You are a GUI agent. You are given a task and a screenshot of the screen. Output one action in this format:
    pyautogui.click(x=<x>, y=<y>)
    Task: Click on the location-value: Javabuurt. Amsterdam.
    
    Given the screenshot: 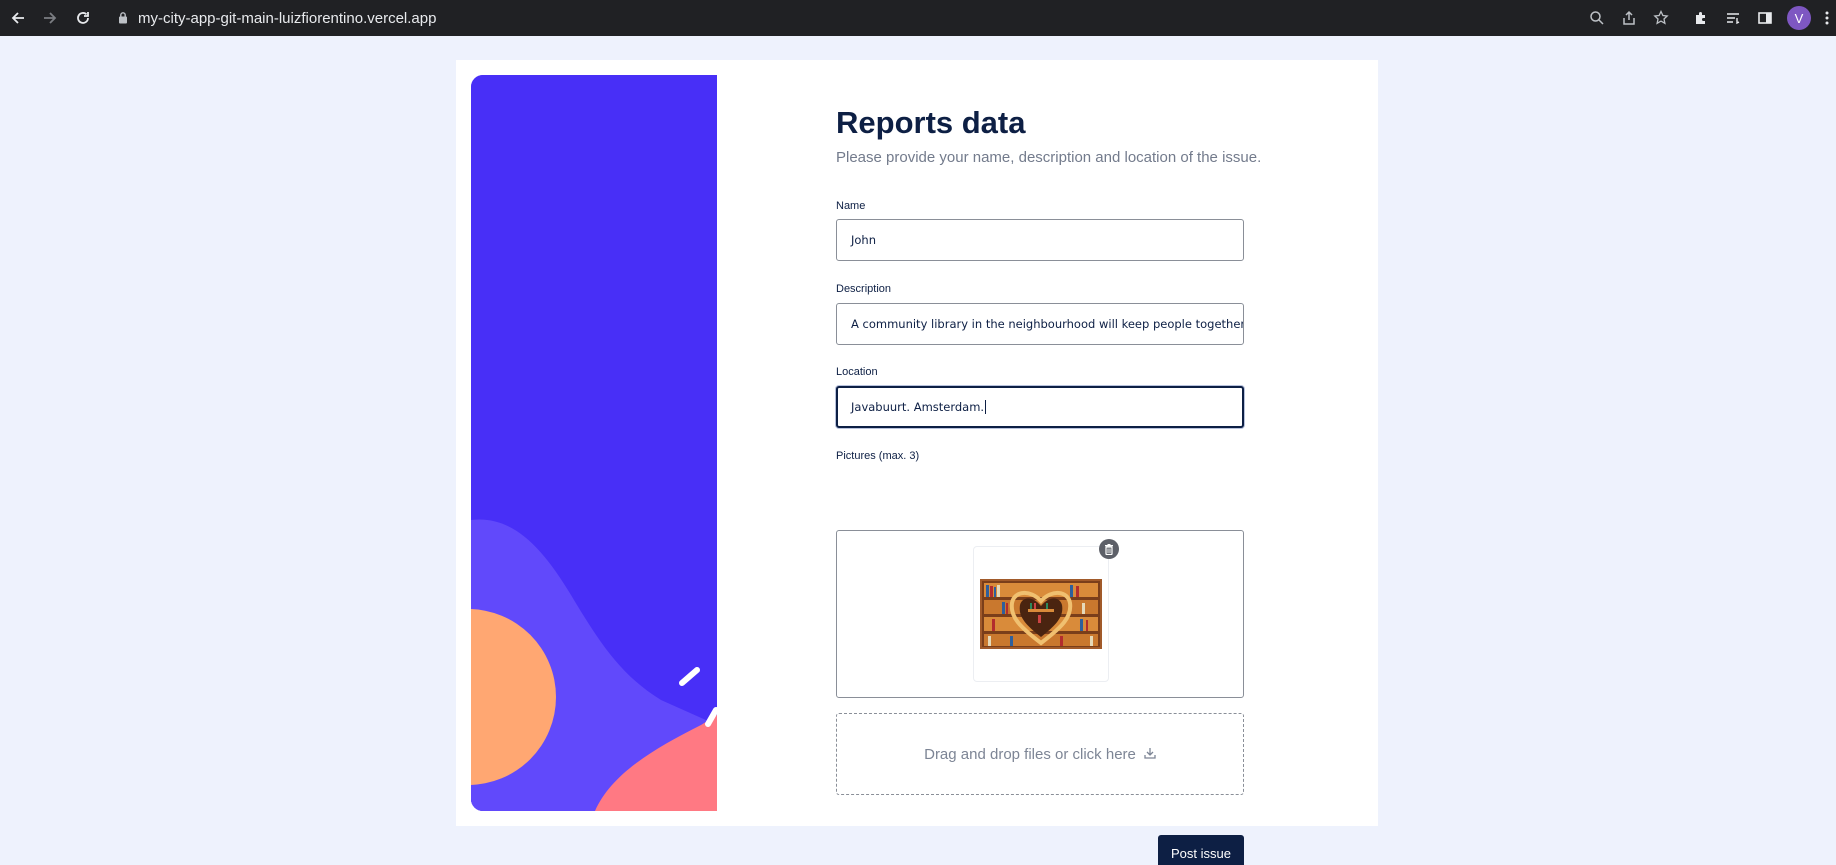 What is the action you would take?
    pyautogui.click(x=918, y=407)
    